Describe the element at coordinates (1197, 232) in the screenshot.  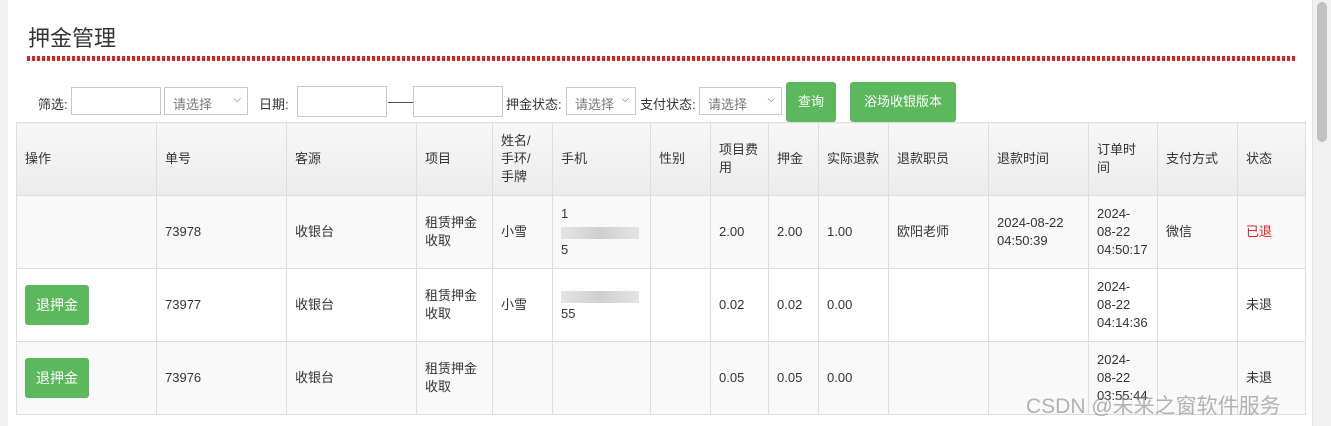
I see `pay-method-cell: 微信` at that location.